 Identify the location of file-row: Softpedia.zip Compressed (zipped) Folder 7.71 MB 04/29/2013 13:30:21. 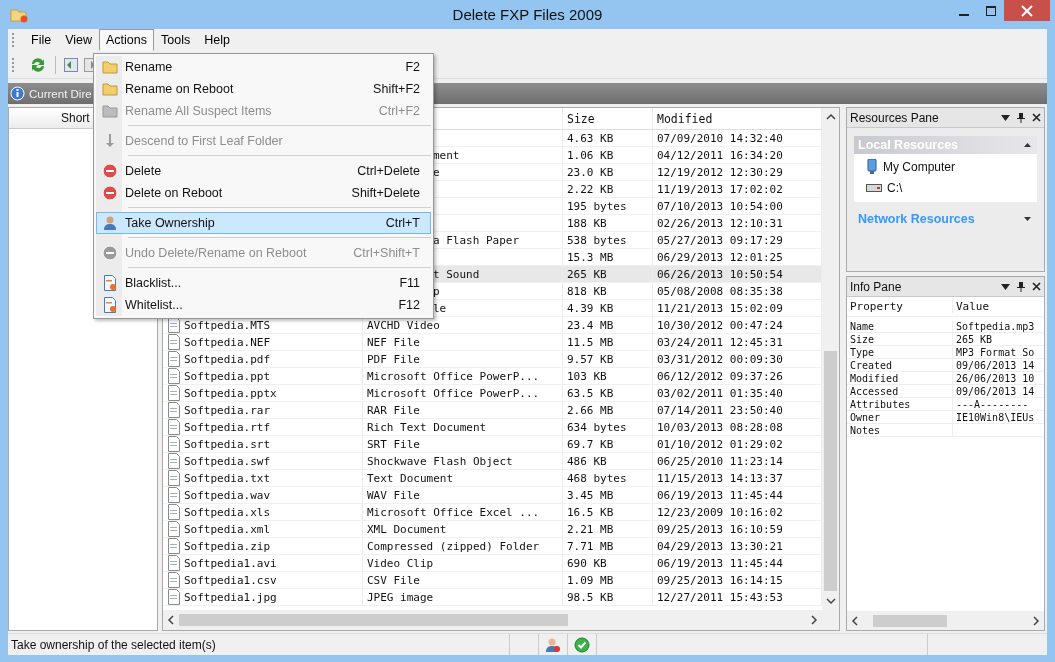
(492, 546).